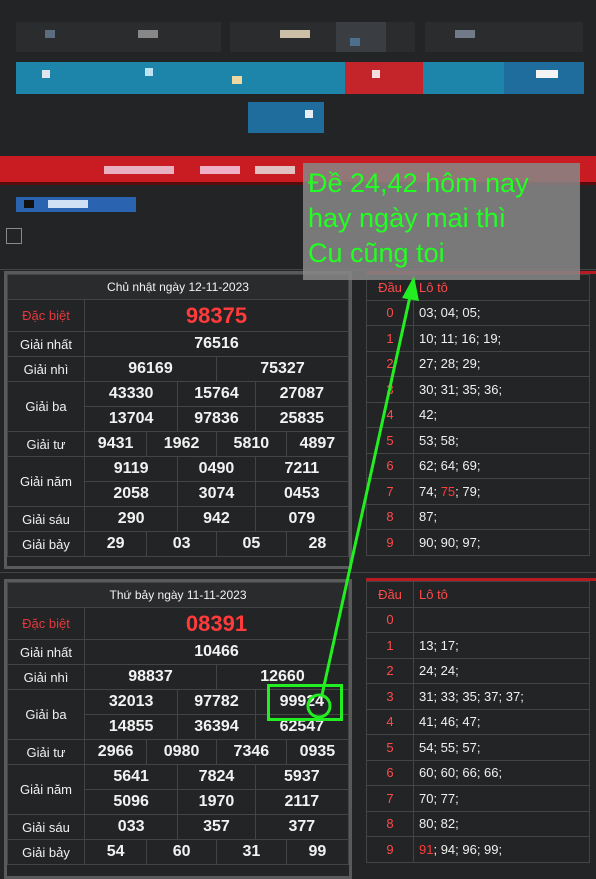 This screenshot has width=596, height=879. I want to click on annotation-arrow, so click(362, 497).